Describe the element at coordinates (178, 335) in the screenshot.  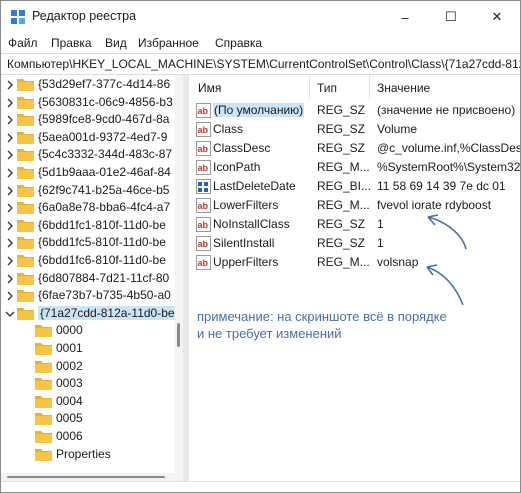
I see `tree-vertical-scroll-thumb` at that location.